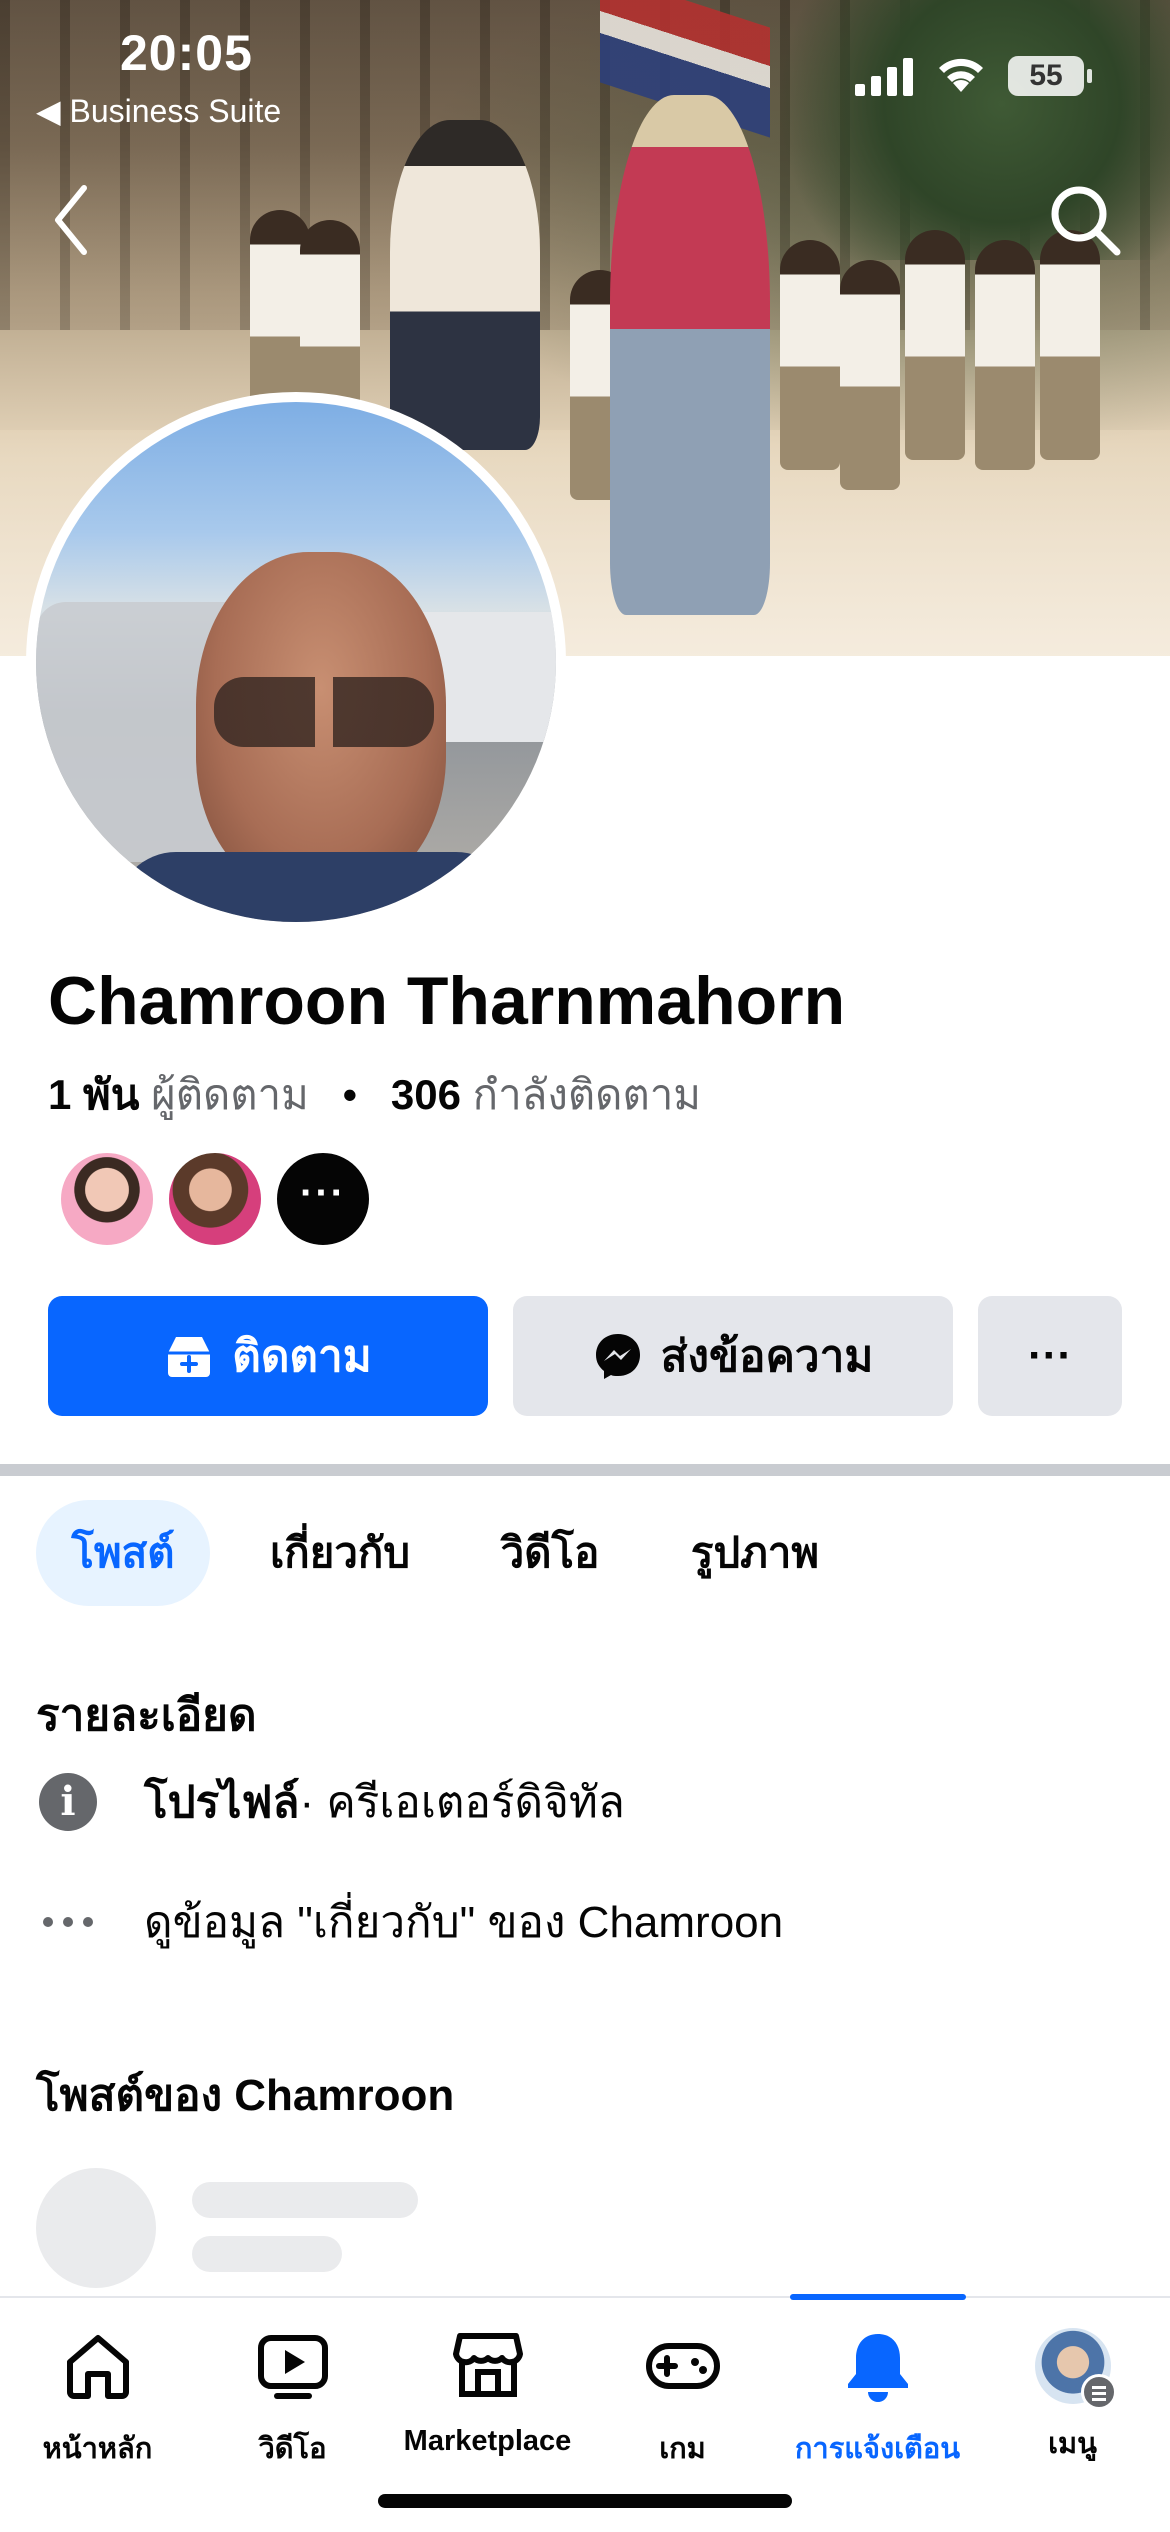  What do you see at coordinates (323, 1199) in the screenshot?
I see `more-friends-button: ···` at bounding box center [323, 1199].